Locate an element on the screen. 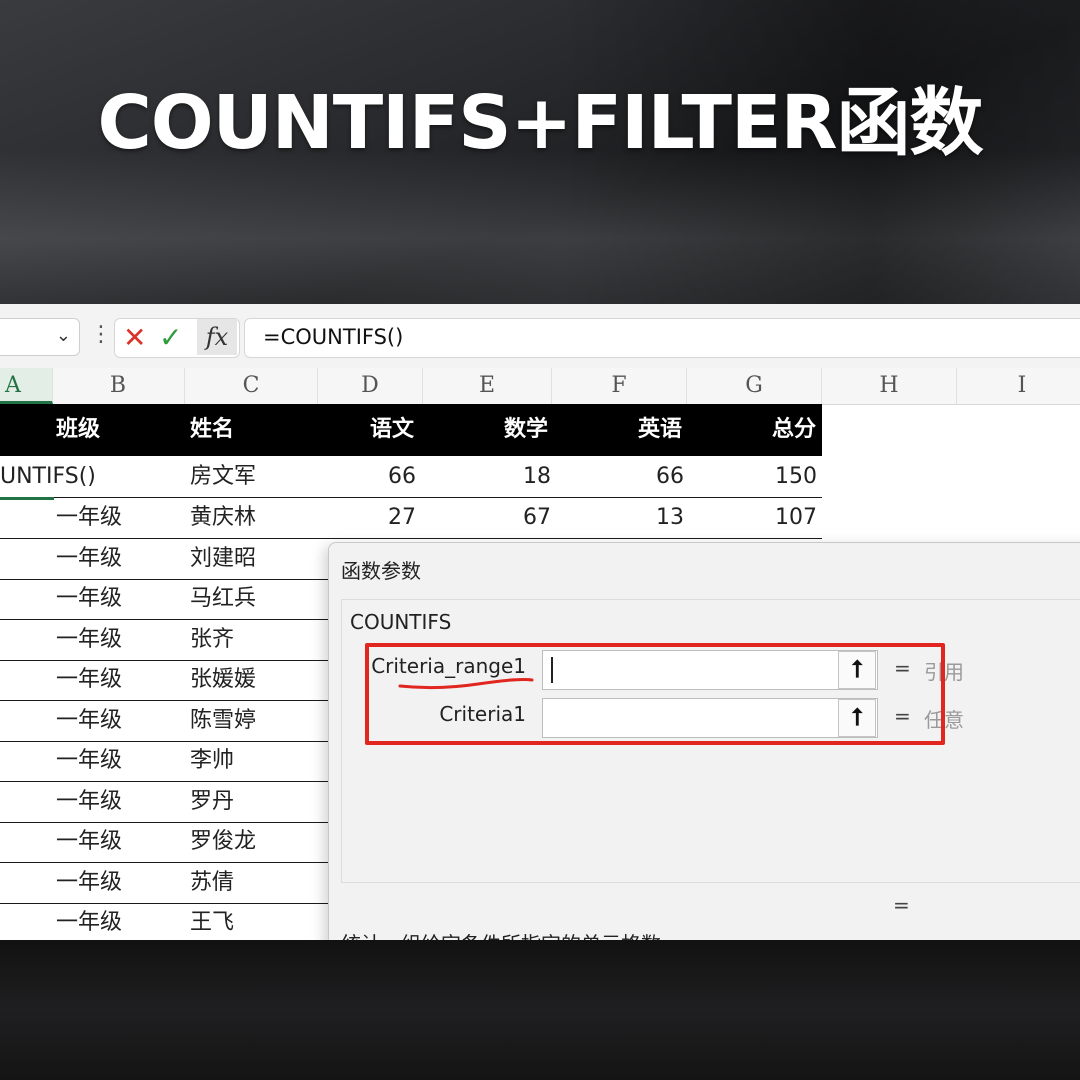 The height and width of the screenshot is (1080, 1080). column-header-d: D is located at coordinates (370, 386).